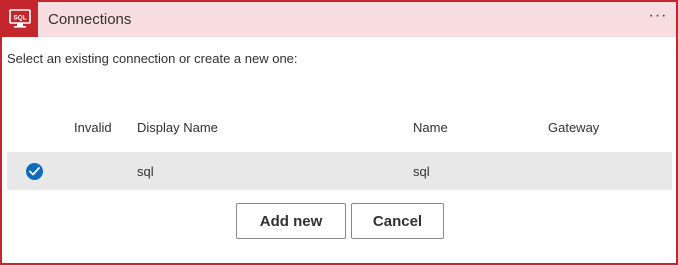 The width and height of the screenshot is (678, 265). I want to click on row-name: sql, so click(421, 171).